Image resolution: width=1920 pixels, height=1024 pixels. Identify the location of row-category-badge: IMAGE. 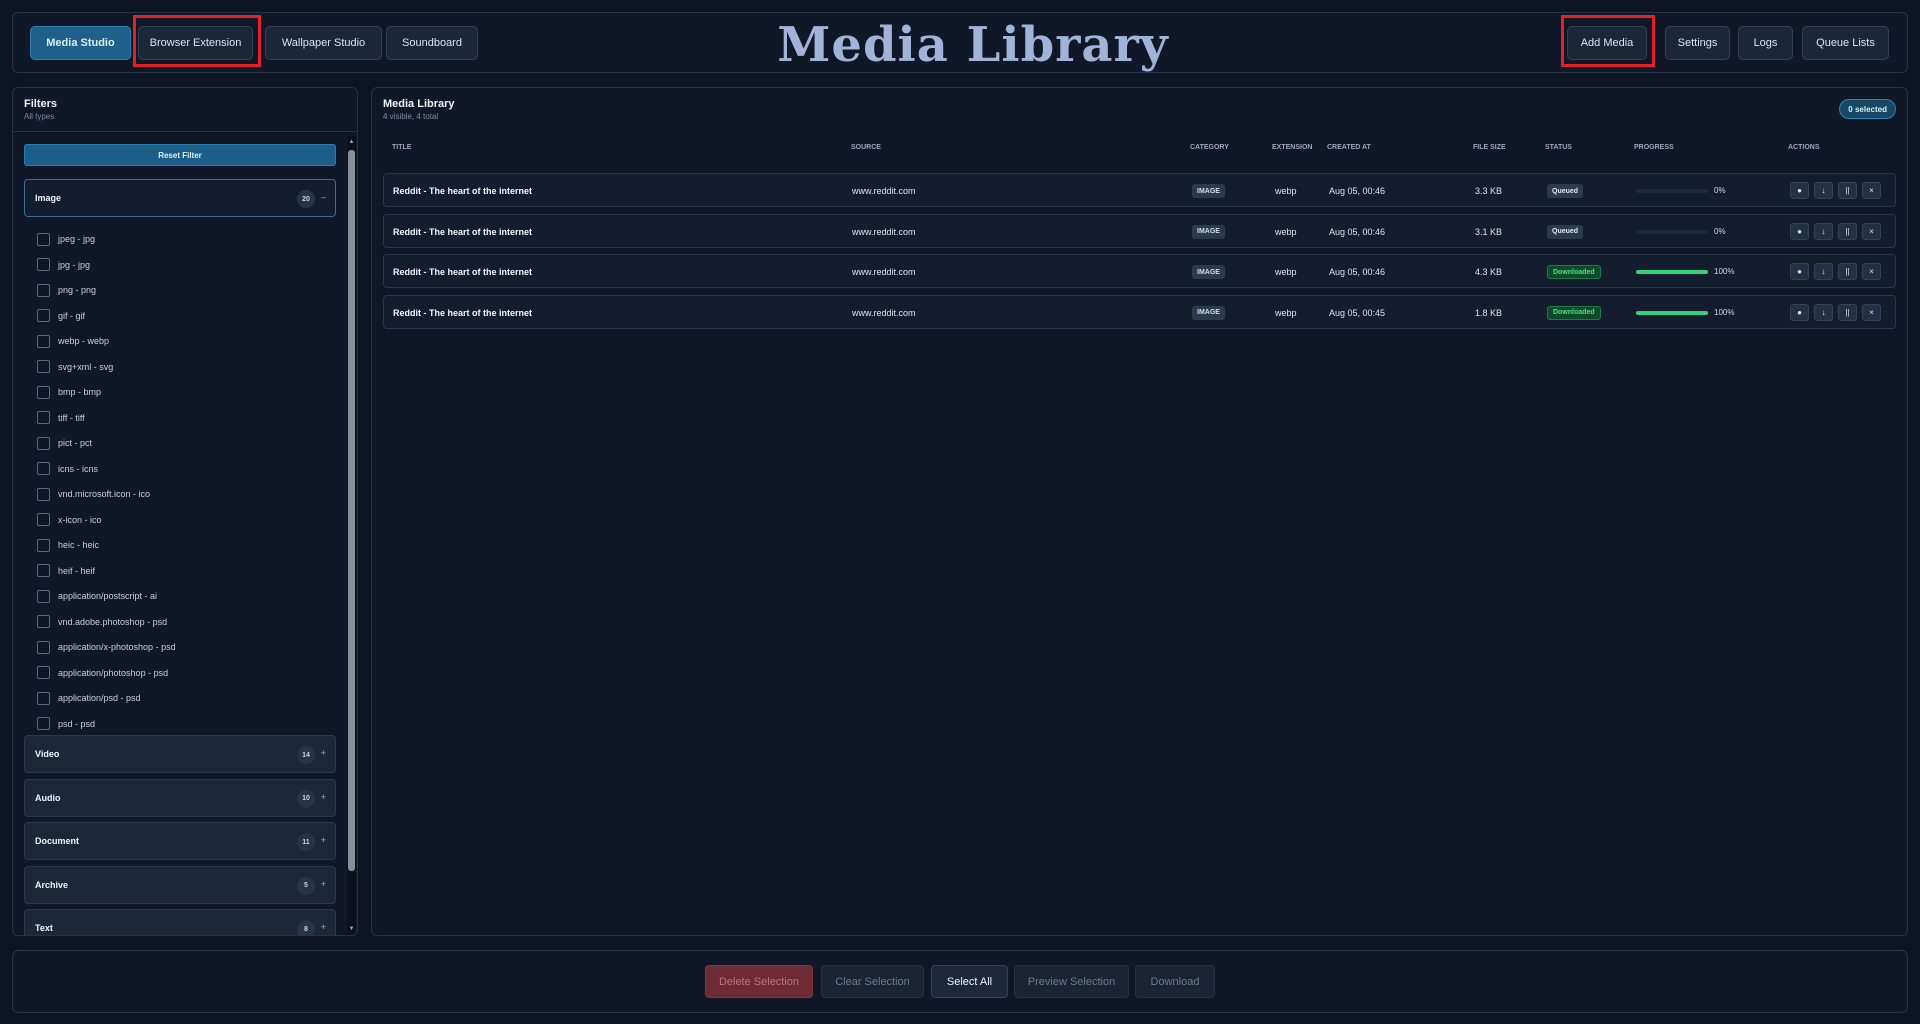
(1208, 272).